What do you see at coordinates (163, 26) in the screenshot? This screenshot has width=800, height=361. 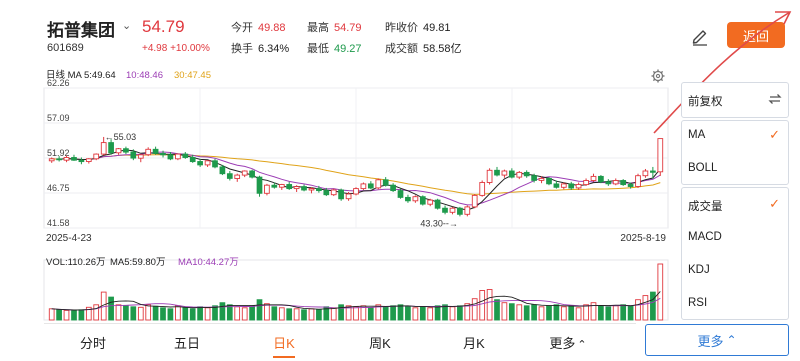 I see `current-price: 54.79` at bounding box center [163, 26].